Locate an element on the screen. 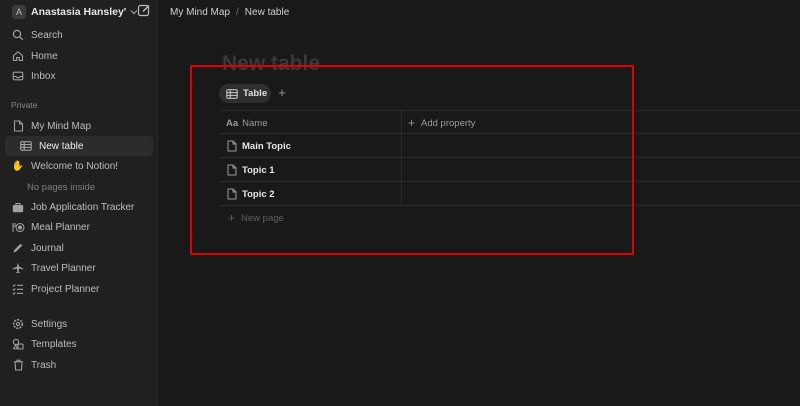 Image resolution: width=800 pixels, height=406 pixels. home-icon is located at coordinates (18, 56).